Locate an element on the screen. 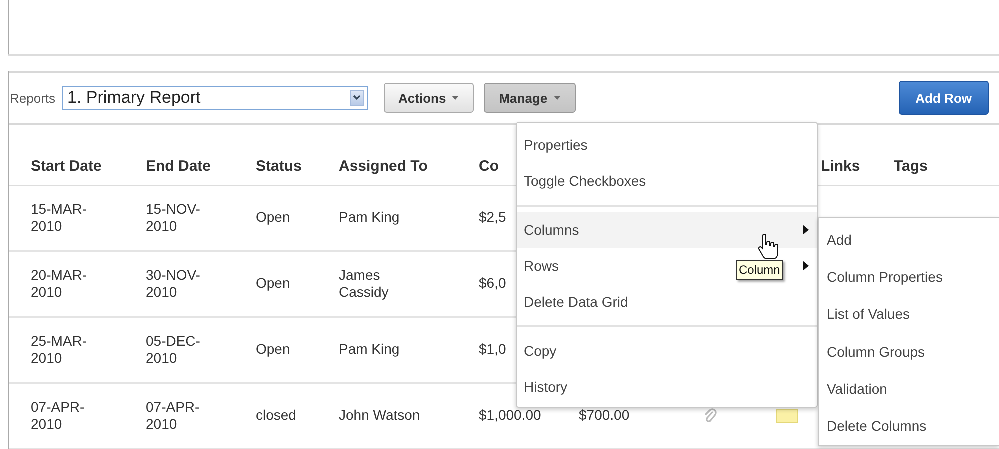 The image size is (999, 449). column-header: End Date is located at coordinates (179, 166).